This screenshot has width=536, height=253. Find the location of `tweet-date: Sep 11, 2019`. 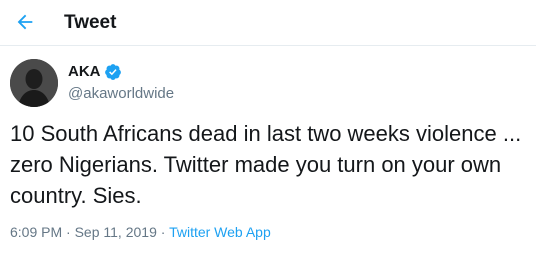

tweet-date: Sep 11, 2019 is located at coordinates (116, 232).